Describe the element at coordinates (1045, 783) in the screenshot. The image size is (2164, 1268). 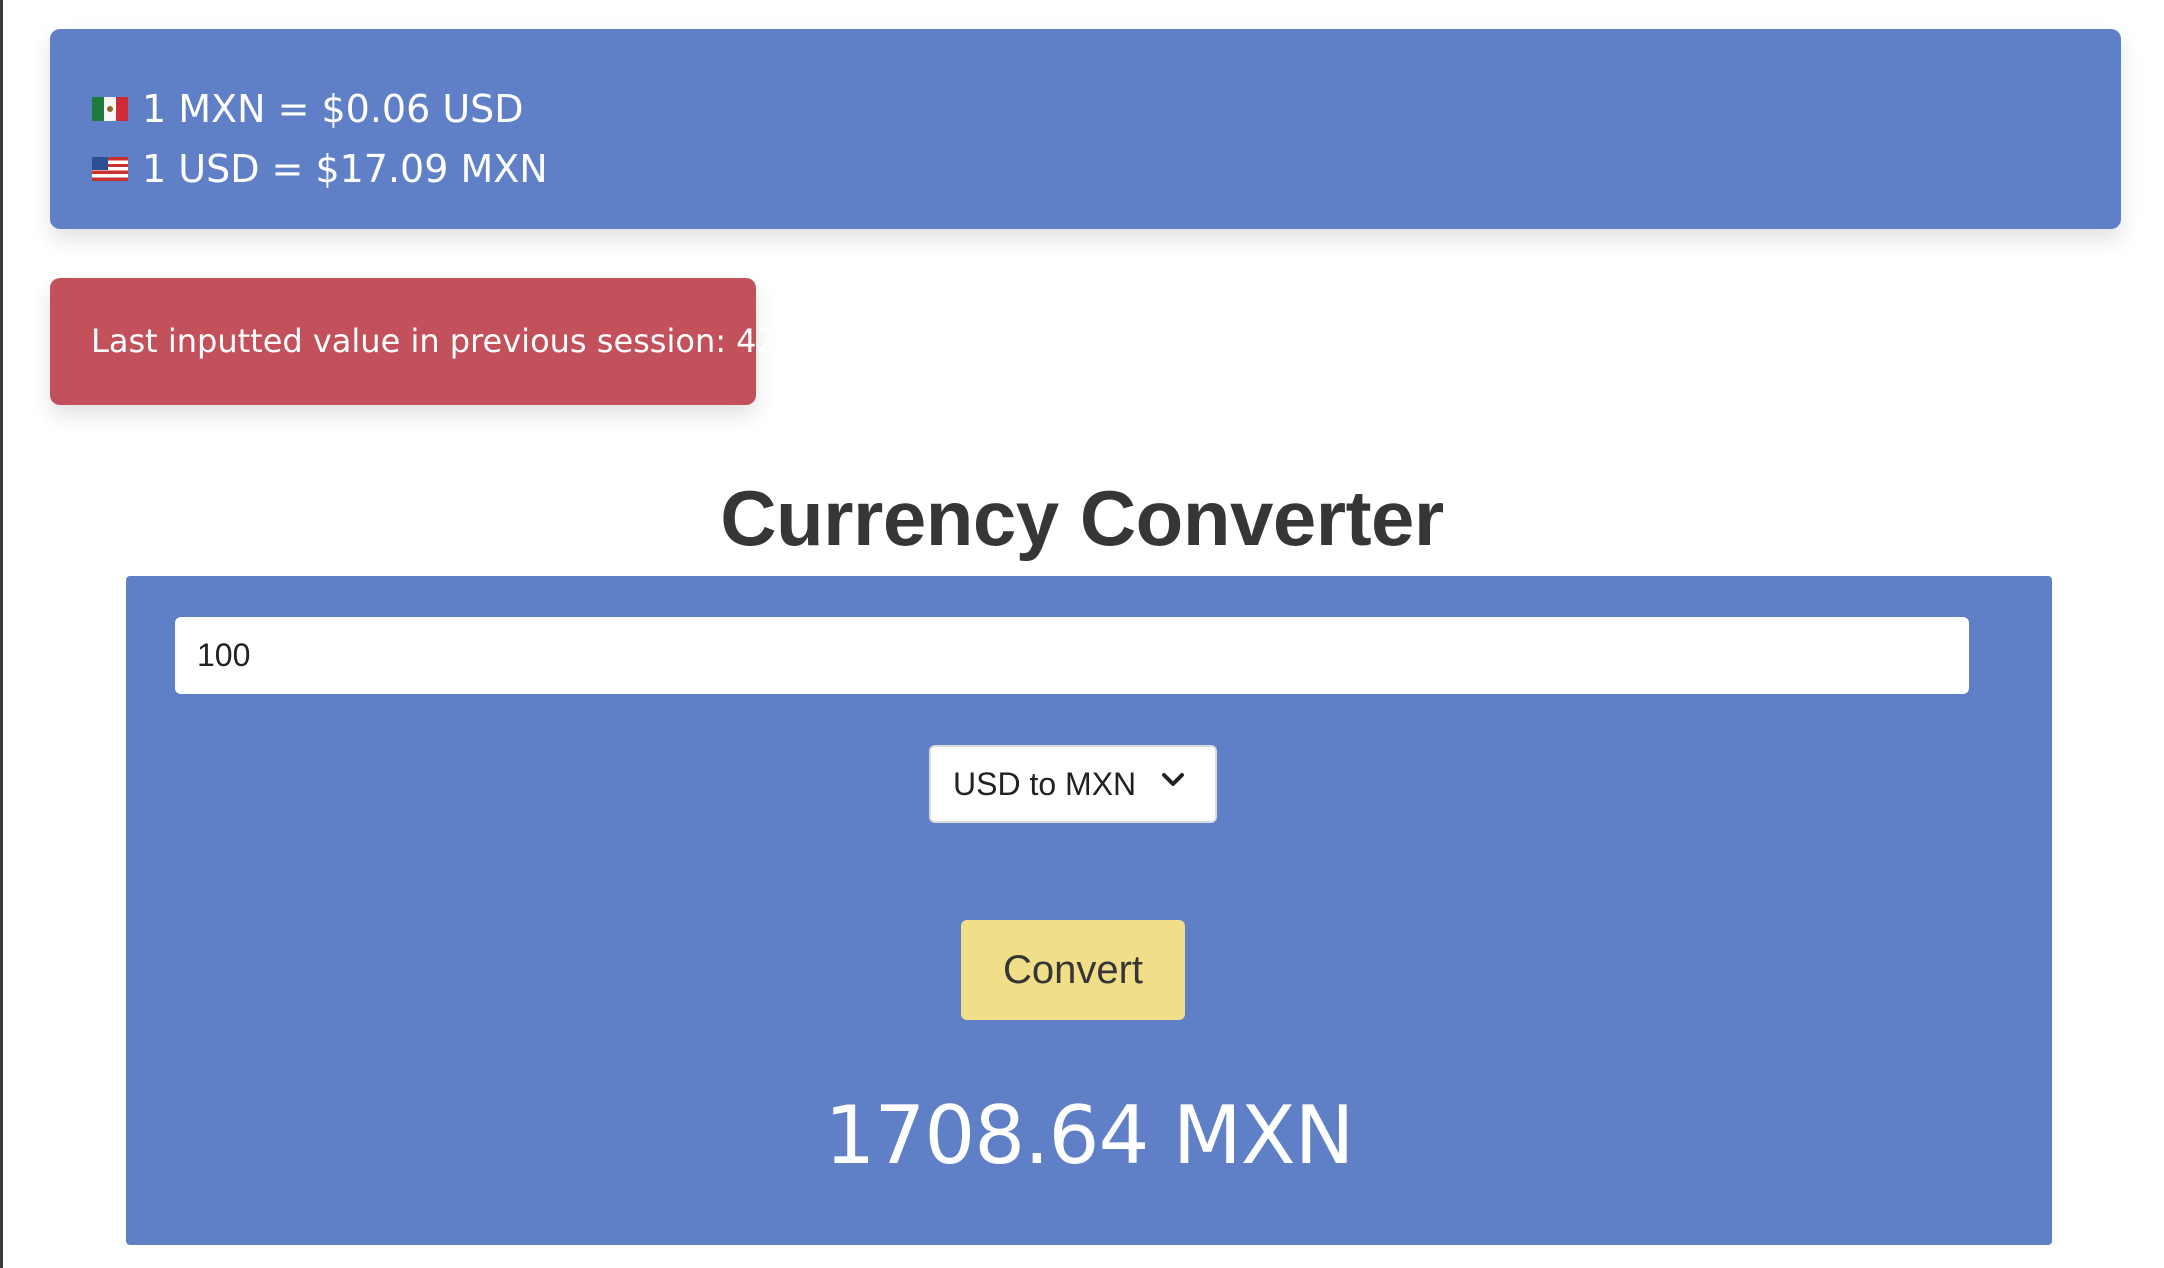
I see `conversion-direction-value: USD to MXN` at that location.